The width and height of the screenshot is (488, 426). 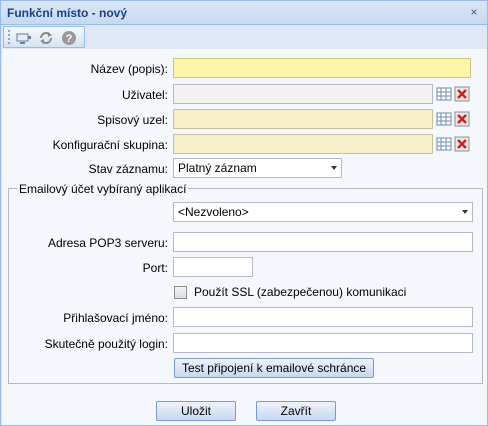 I want to click on stav-zaznamu-select: Platný záznam, so click(x=257, y=168).